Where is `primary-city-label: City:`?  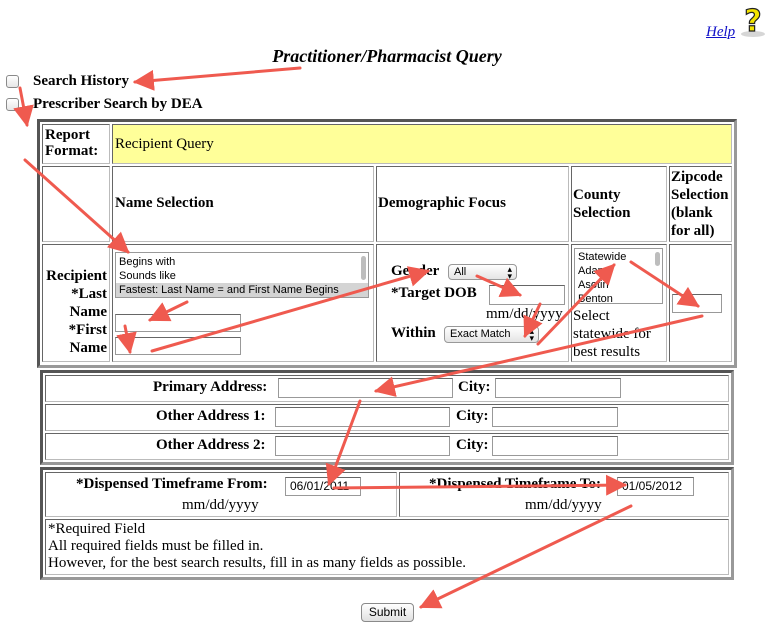
primary-city-label: City: is located at coordinates (474, 387).